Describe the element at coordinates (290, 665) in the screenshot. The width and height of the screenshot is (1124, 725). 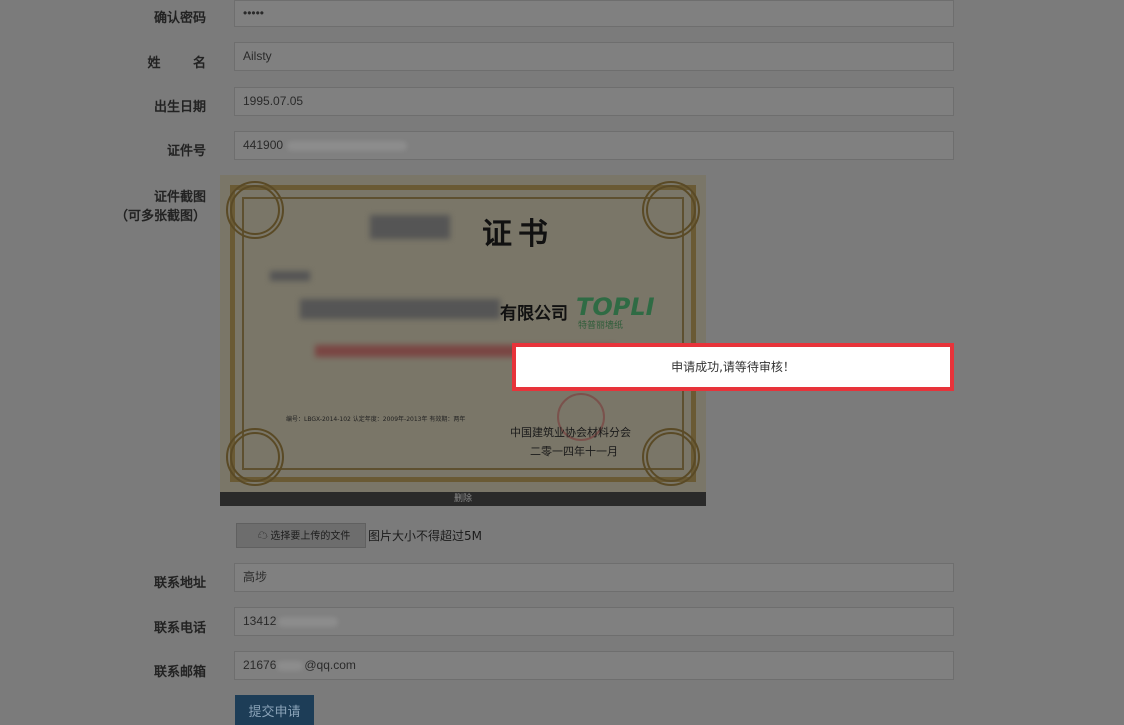
I see `email-redaction` at that location.